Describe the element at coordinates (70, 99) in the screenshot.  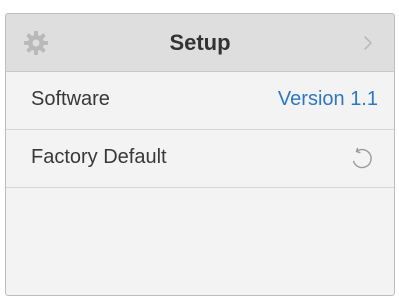
I see `software-label: Software` at that location.